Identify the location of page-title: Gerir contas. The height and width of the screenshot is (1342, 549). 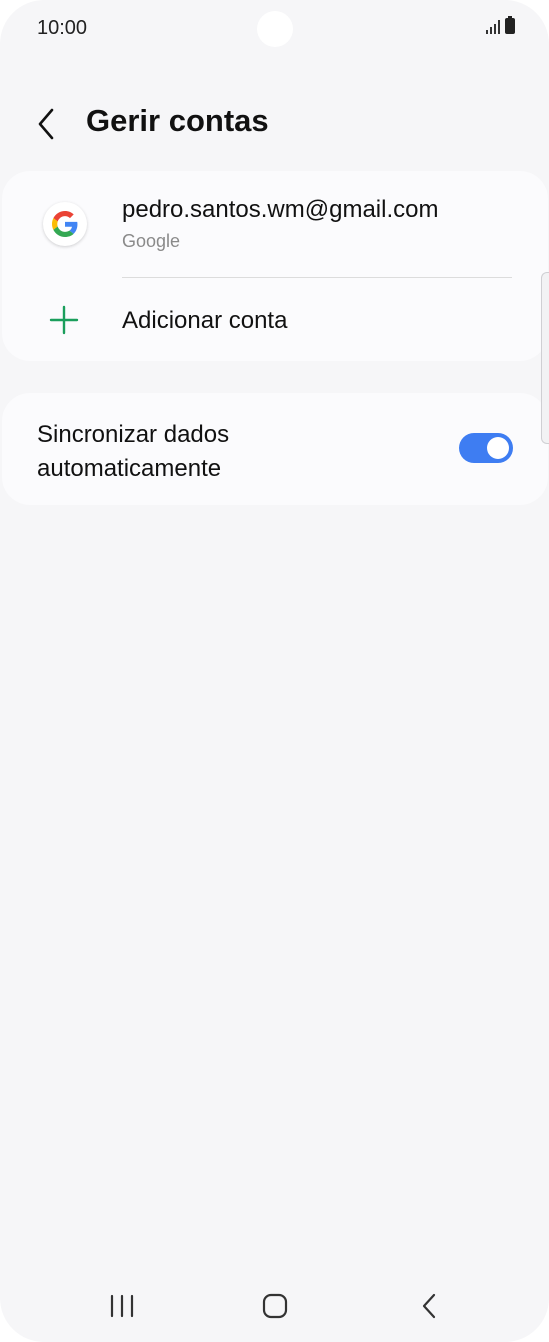
(177, 120).